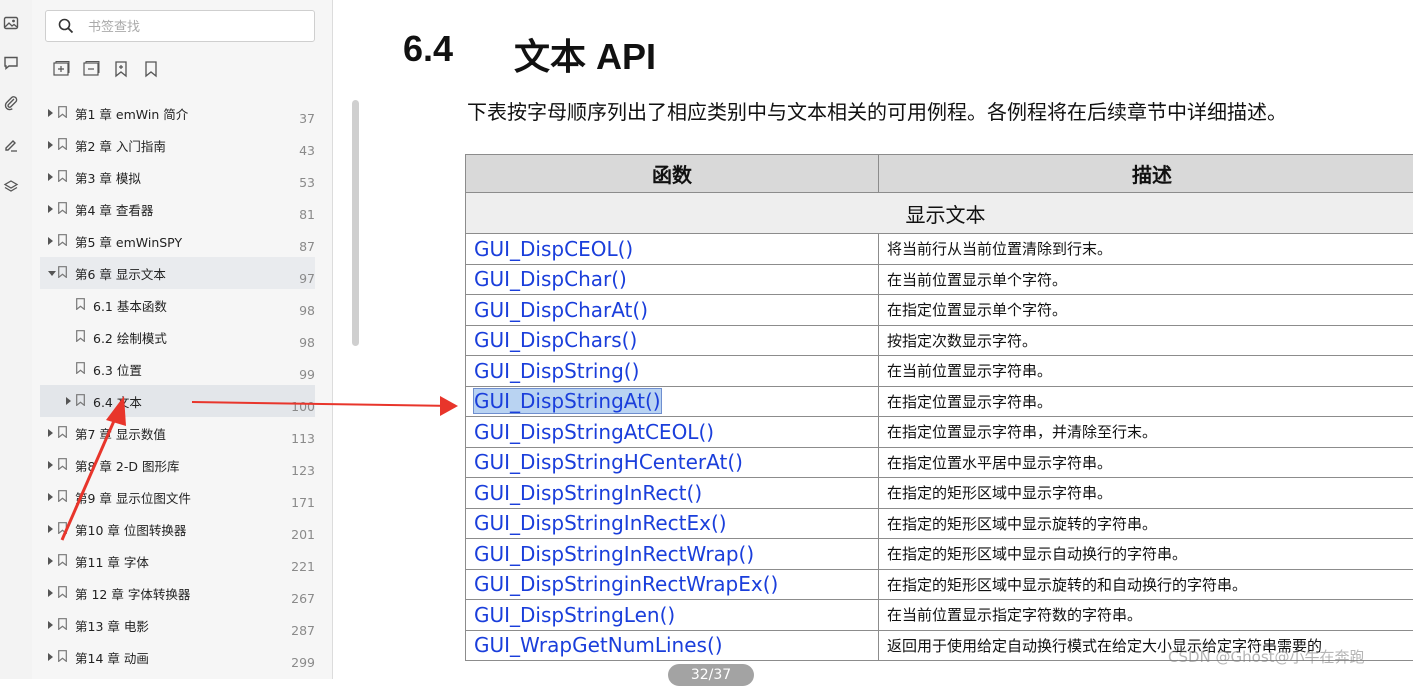 The height and width of the screenshot is (686, 1413). I want to click on table-header-row: 函数 描述, so click(939, 174).